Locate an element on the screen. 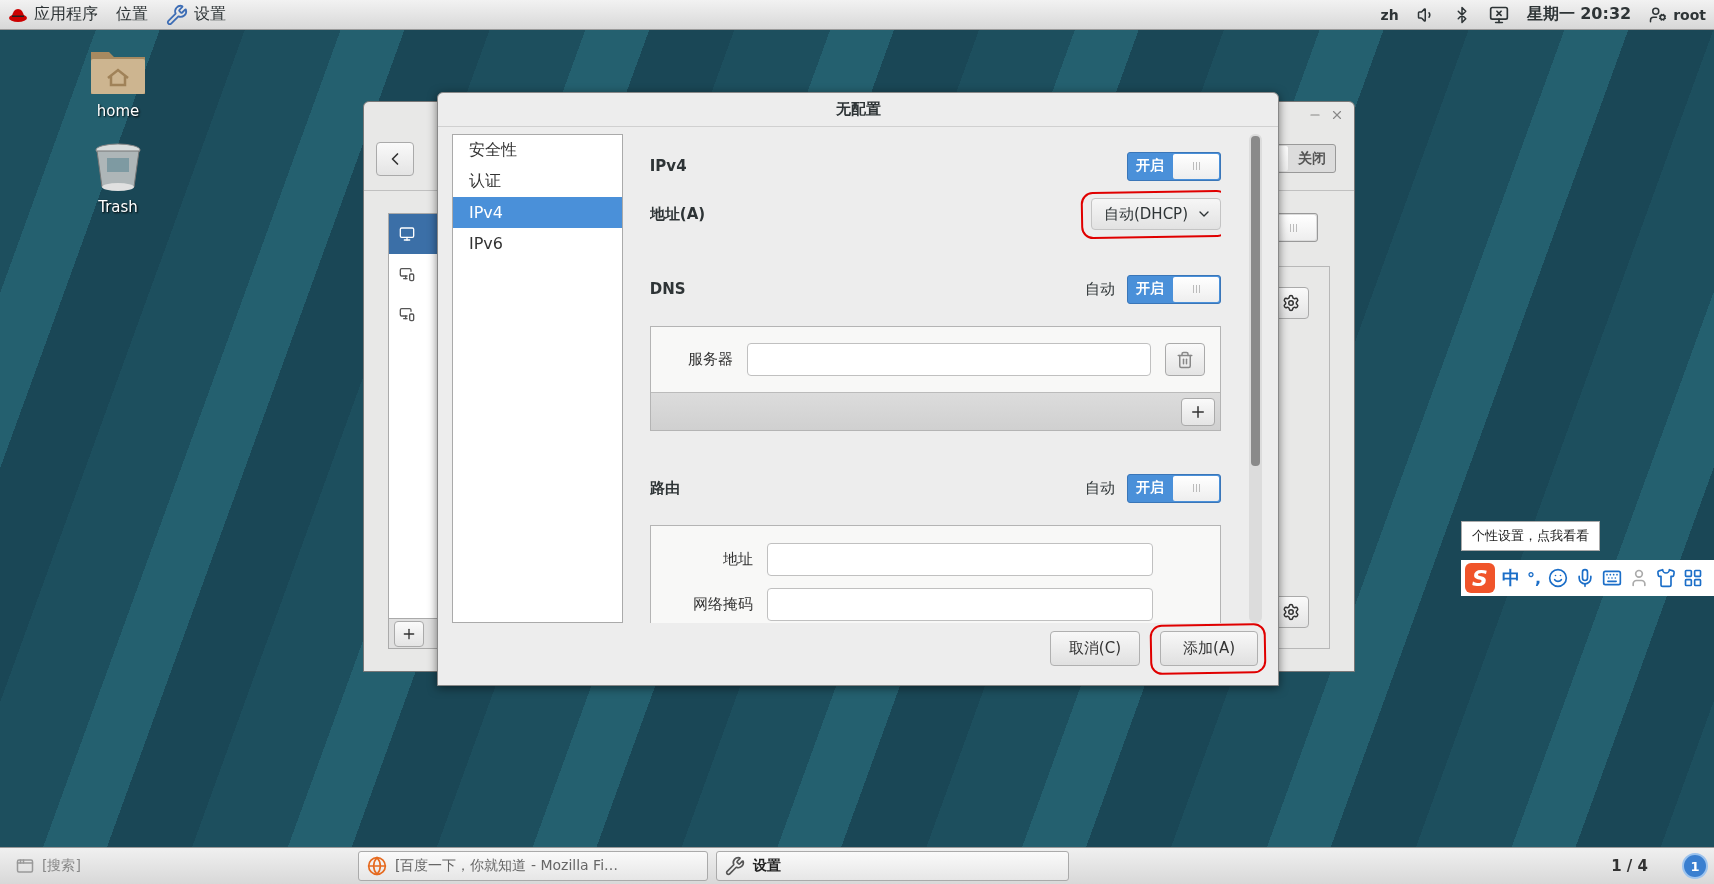 The image size is (1714, 884). tooltip: 个性设置，点我看看 is located at coordinates (1530, 536).